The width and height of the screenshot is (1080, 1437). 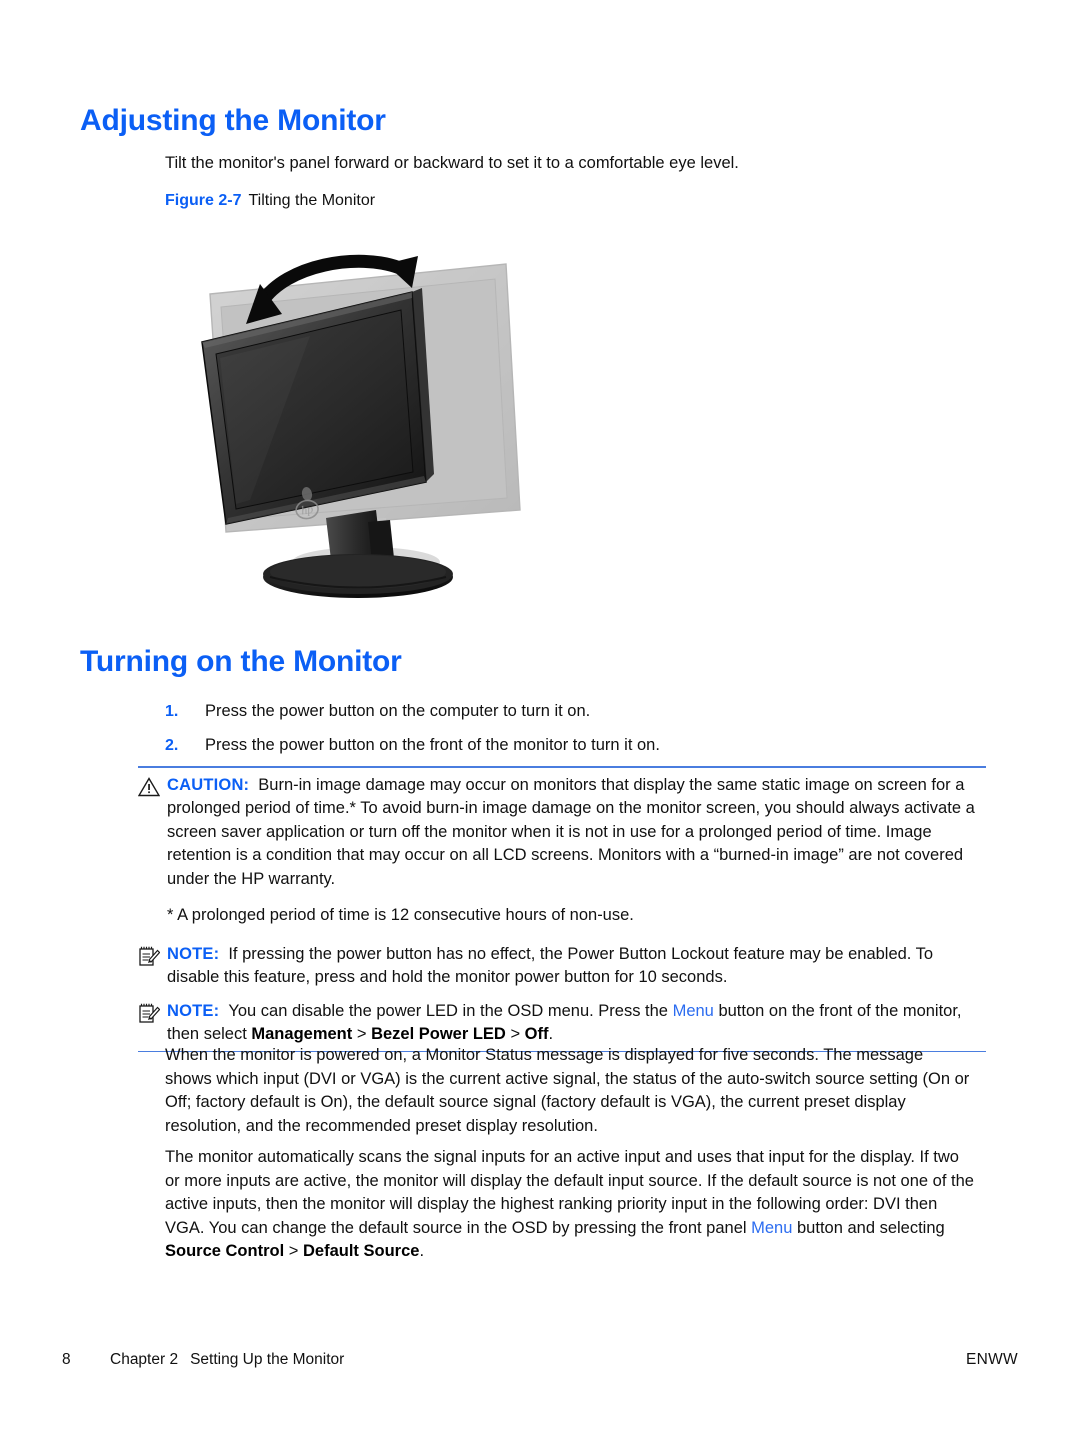 I want to click on footer-page-number: 8, so click(x=66, y=1359).